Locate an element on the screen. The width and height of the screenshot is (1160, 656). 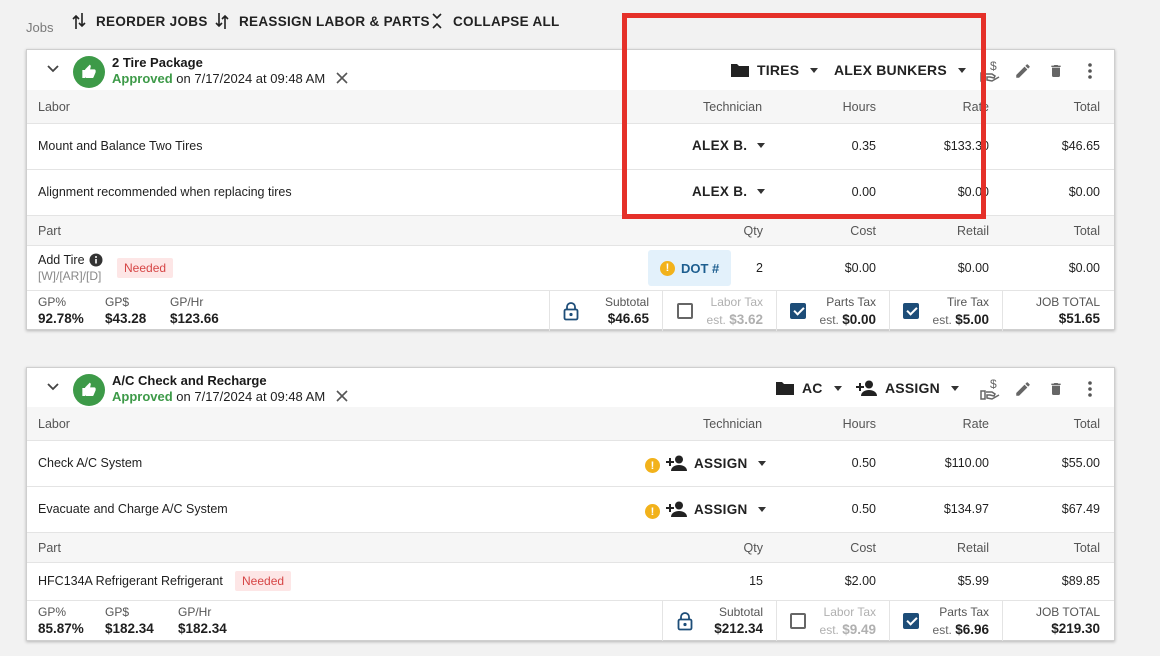
reassign-icon is located at coordinates (222, 21).